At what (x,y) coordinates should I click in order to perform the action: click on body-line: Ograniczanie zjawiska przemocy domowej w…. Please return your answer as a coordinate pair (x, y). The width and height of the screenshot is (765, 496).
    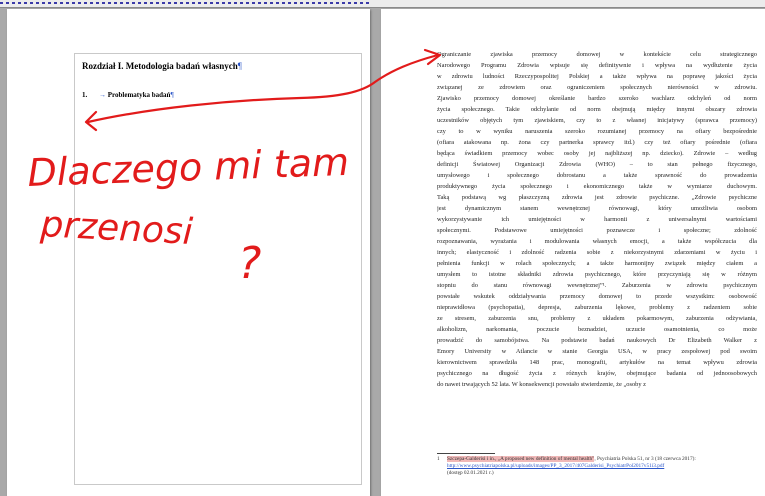
    Looking at the image, I should click on (597, 54).